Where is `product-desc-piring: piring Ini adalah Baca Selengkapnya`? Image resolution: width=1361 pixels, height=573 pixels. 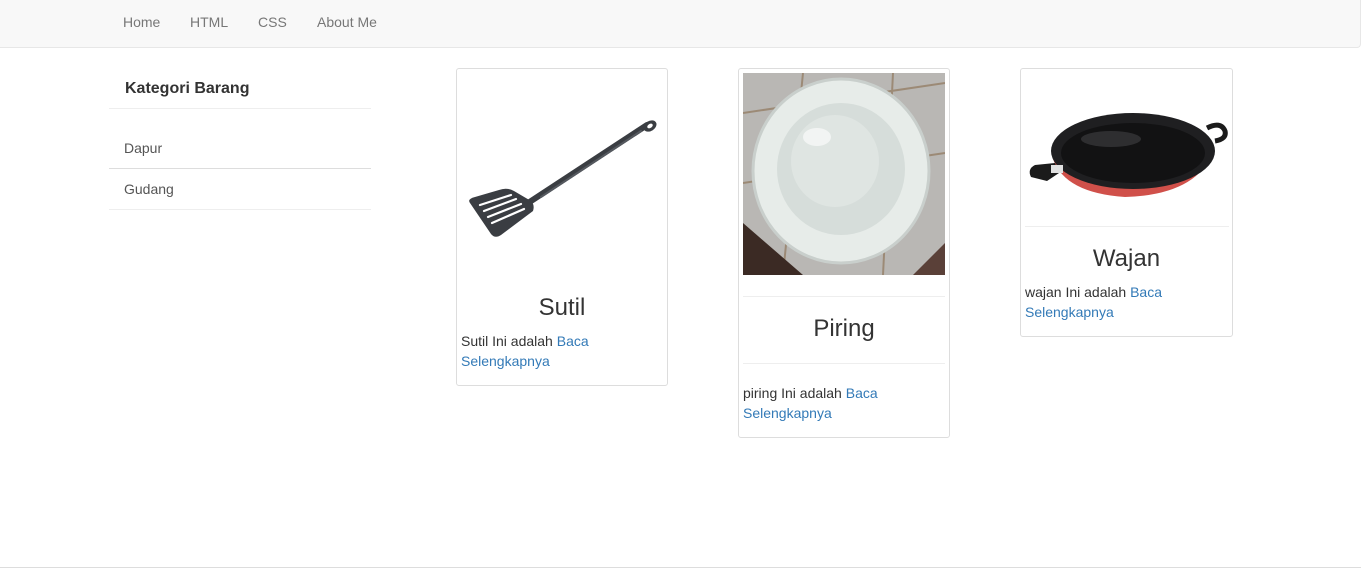 product-desc-piring: piring Ini adalah Baca Selengkapnya is located at coordinates (844, 403).